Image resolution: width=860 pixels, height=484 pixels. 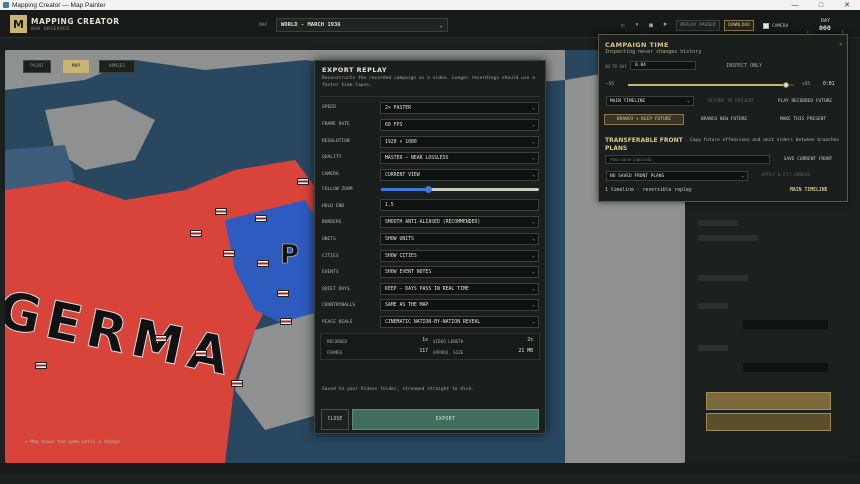 I want to click on time-slider-thumb, so click(x=785, y=85).